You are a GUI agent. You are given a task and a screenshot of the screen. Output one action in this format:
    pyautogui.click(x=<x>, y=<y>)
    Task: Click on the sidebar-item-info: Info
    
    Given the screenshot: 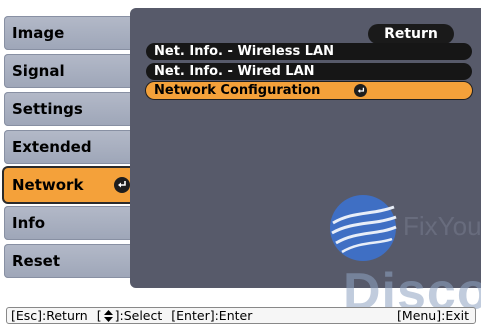 What is the action you would take?
    pyautogui.click(x=70, y=223)
    